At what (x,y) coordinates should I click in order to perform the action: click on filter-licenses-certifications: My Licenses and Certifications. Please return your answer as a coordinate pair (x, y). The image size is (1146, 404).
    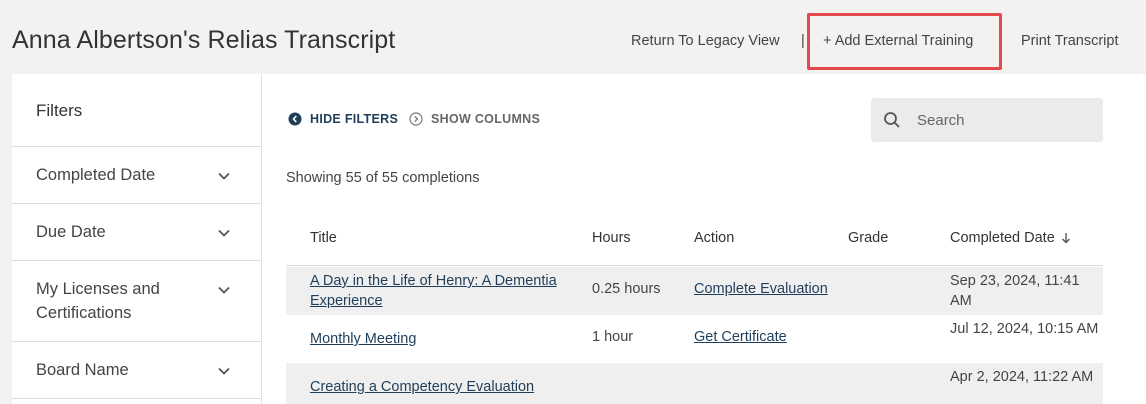
    Looking at the image, I should click on (136, 301).